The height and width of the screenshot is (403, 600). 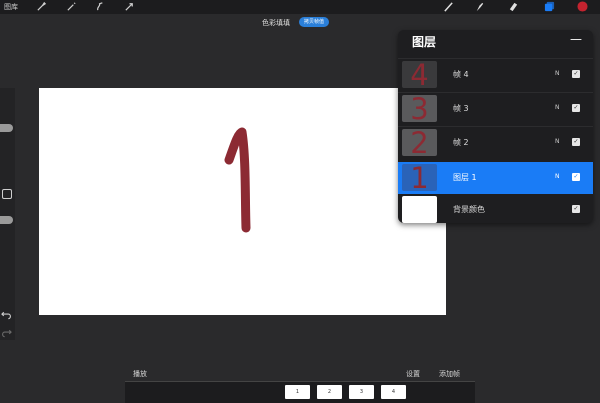 I want to click on layer-thumbnail: 1, so click(x=419, y=178).